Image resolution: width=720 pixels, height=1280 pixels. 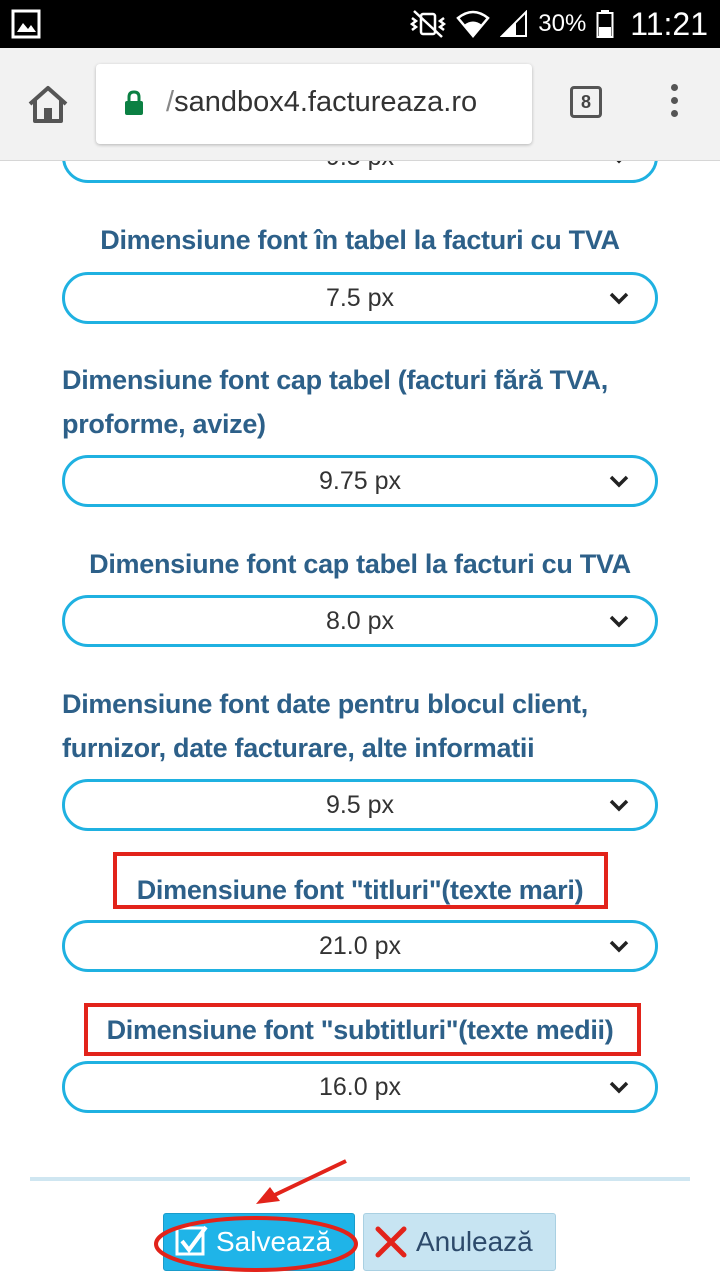 I want to click on select-value: 9.75 px, so click(x=359, y=481).